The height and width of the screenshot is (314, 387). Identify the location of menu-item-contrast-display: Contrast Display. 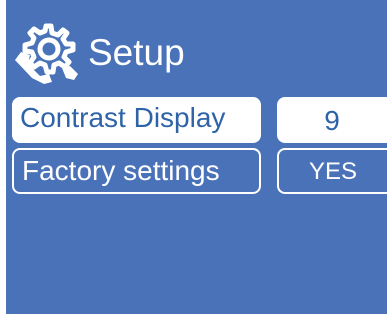
(136, 120).